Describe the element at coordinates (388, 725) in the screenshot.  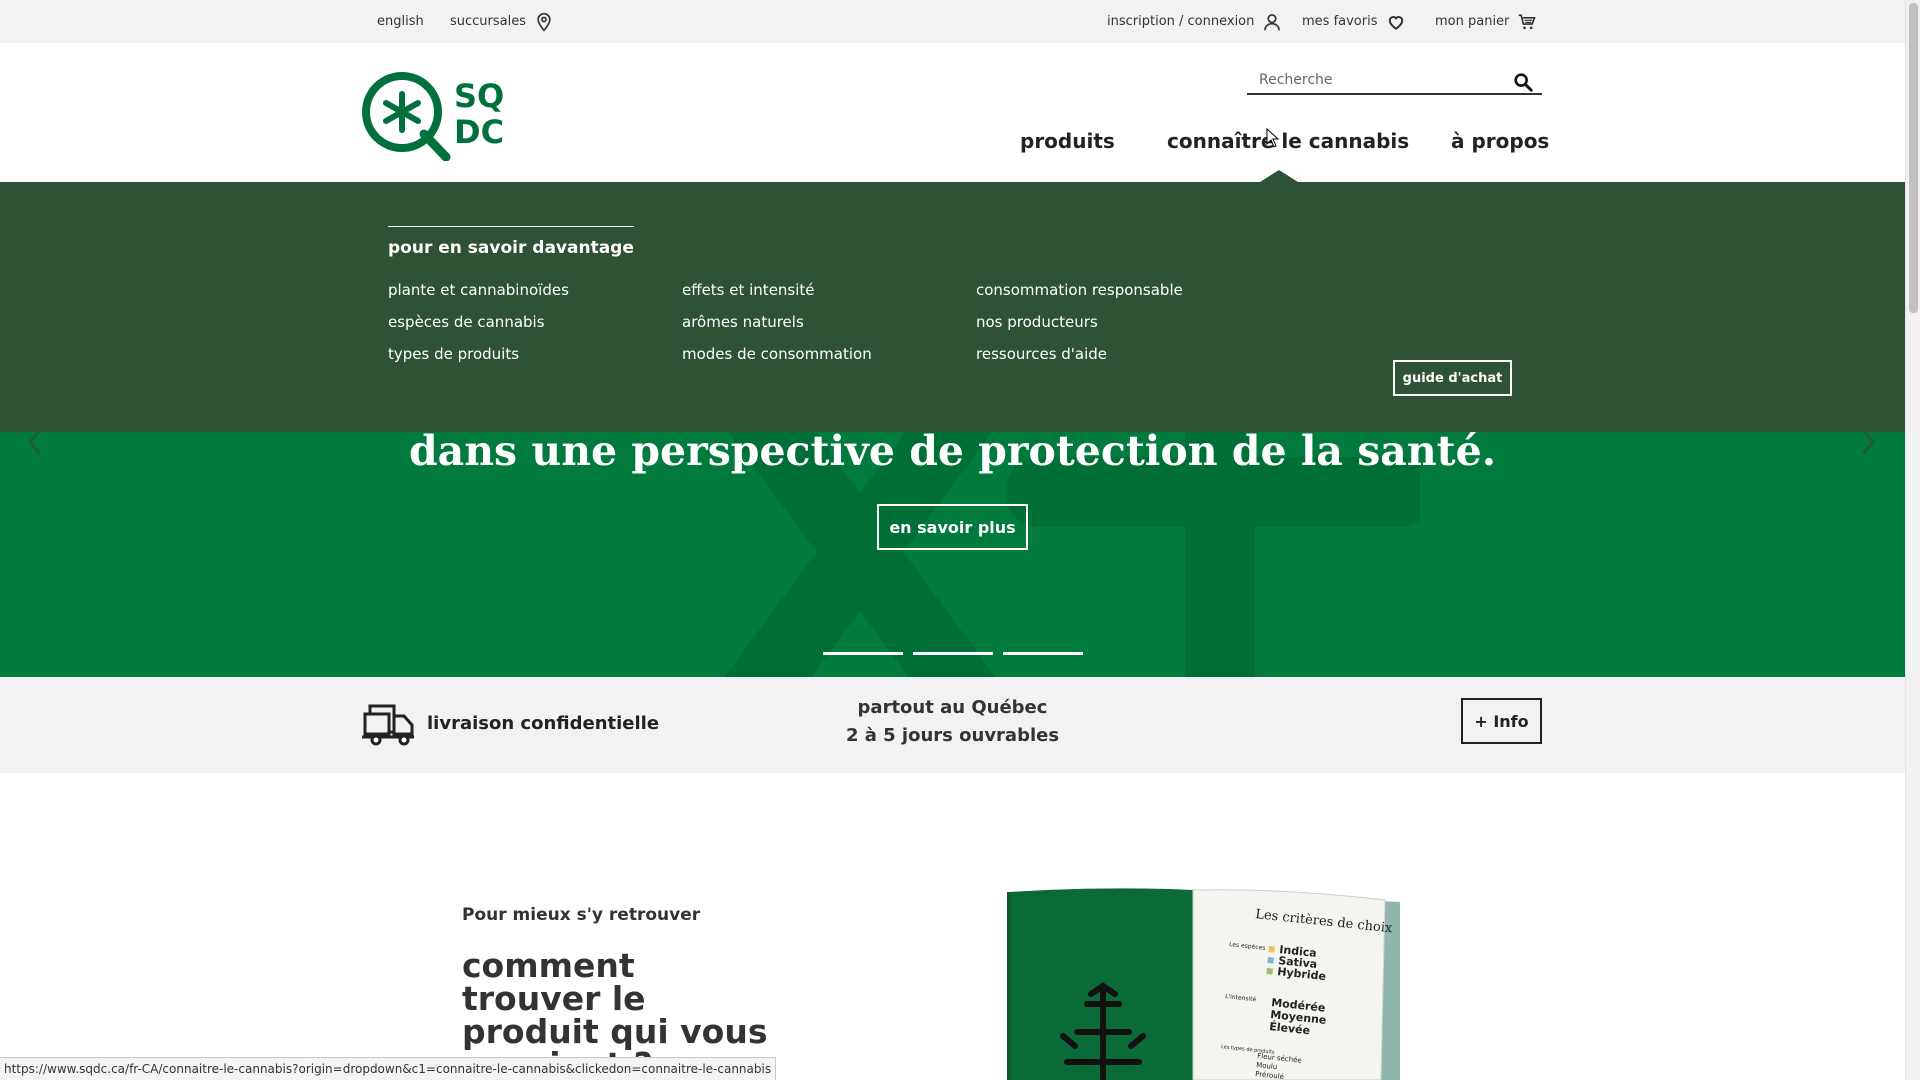
I see `delivery-truck-icon` at that location.